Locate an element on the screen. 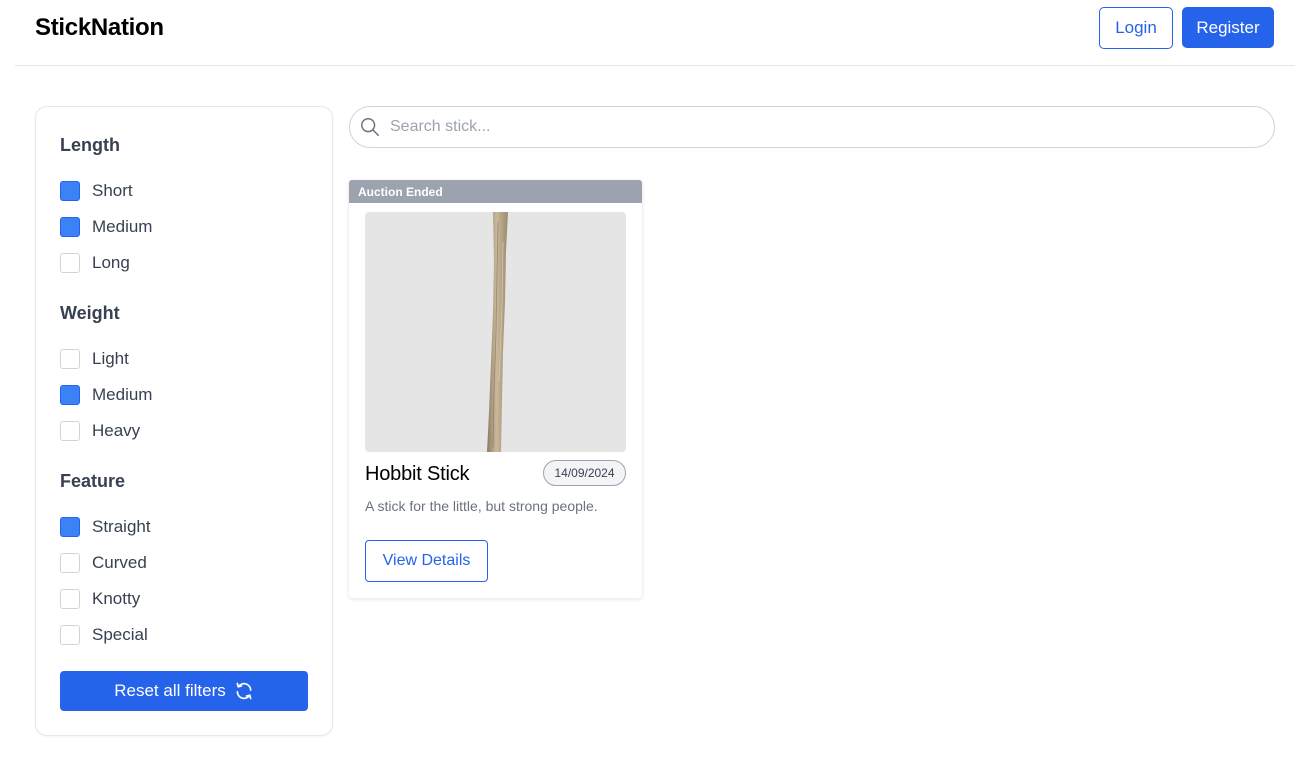 This screenshot has width=1297, height=760. filter-option-feature-straight: Straight is located at coordinates (105, 527).